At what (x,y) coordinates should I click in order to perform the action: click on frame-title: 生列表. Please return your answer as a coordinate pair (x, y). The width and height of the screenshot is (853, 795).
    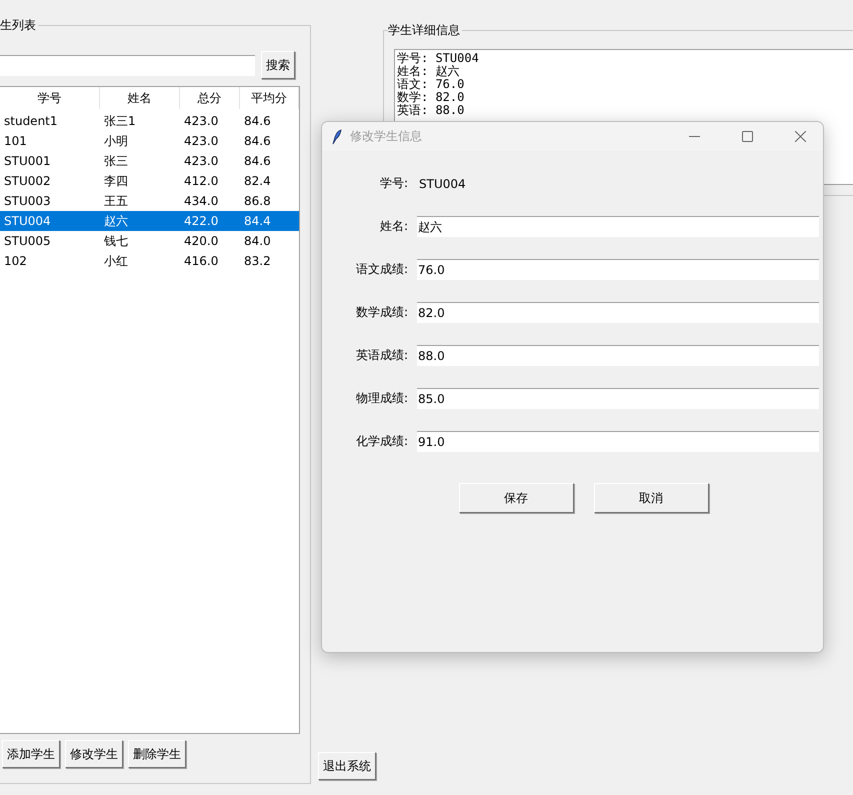
    Looking at the image, I should click on (19, 25).